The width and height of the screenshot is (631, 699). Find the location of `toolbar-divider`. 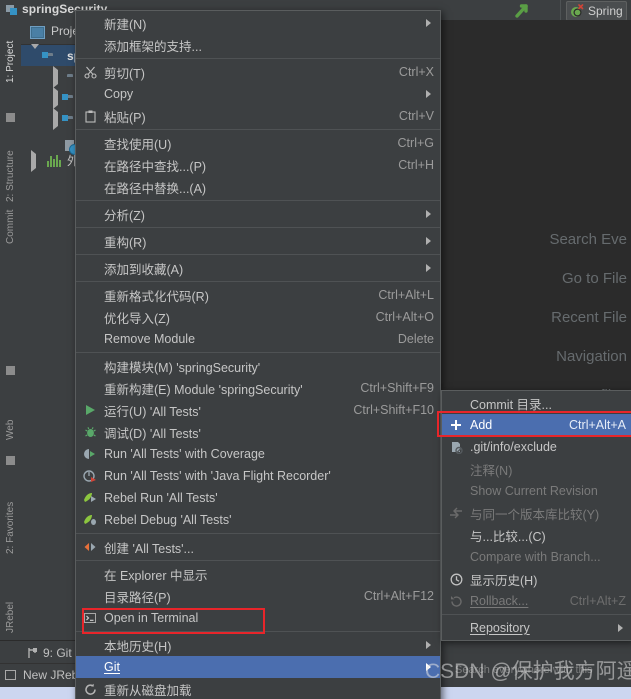

toolbar-divider is located at coordinates (560, 10).